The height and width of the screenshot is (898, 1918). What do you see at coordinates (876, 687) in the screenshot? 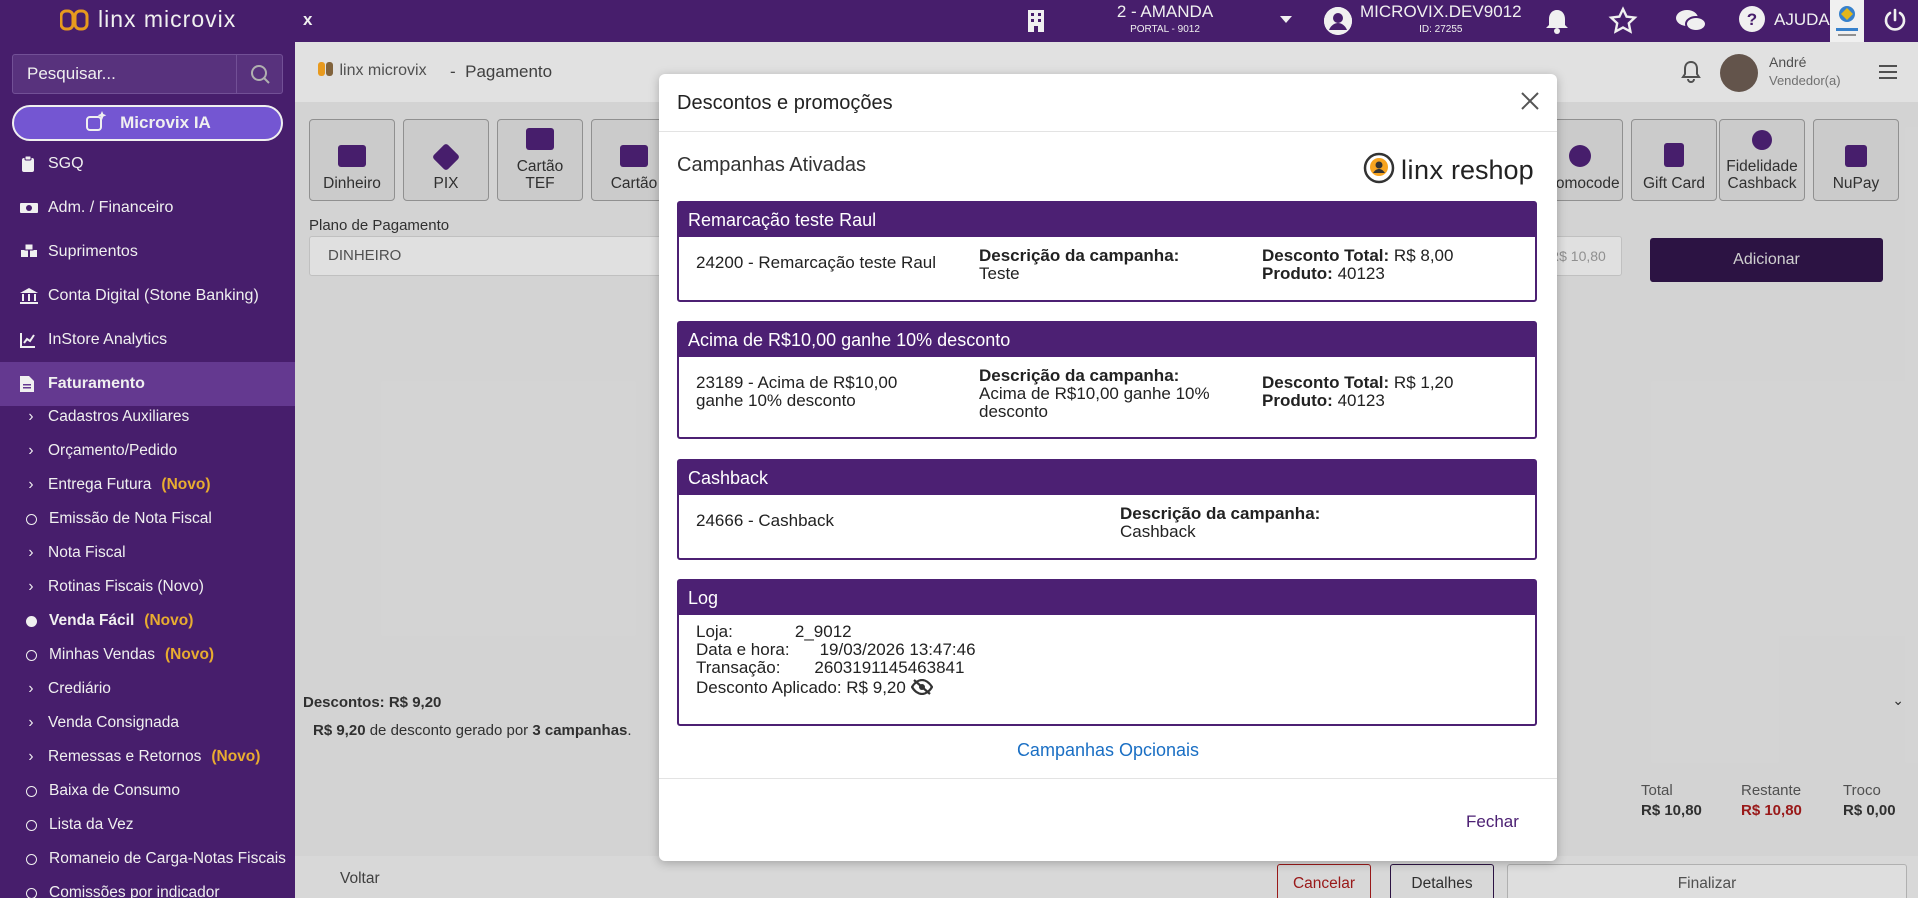
I see `log-aplicado-value: R$ 9,20` at bounding box center [876, 687].